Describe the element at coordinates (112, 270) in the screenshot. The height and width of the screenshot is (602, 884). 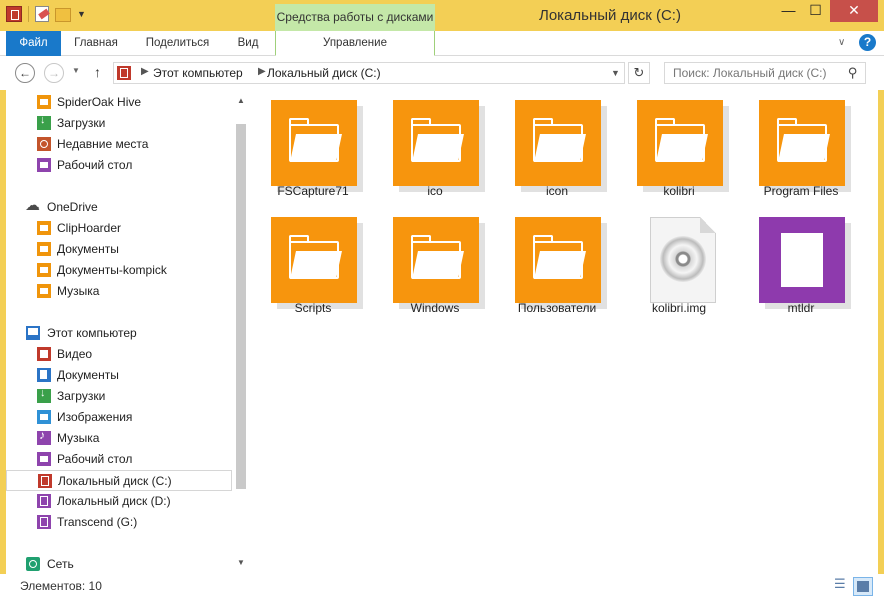
I see `nav-item-label: Документы-kompick` at that location.